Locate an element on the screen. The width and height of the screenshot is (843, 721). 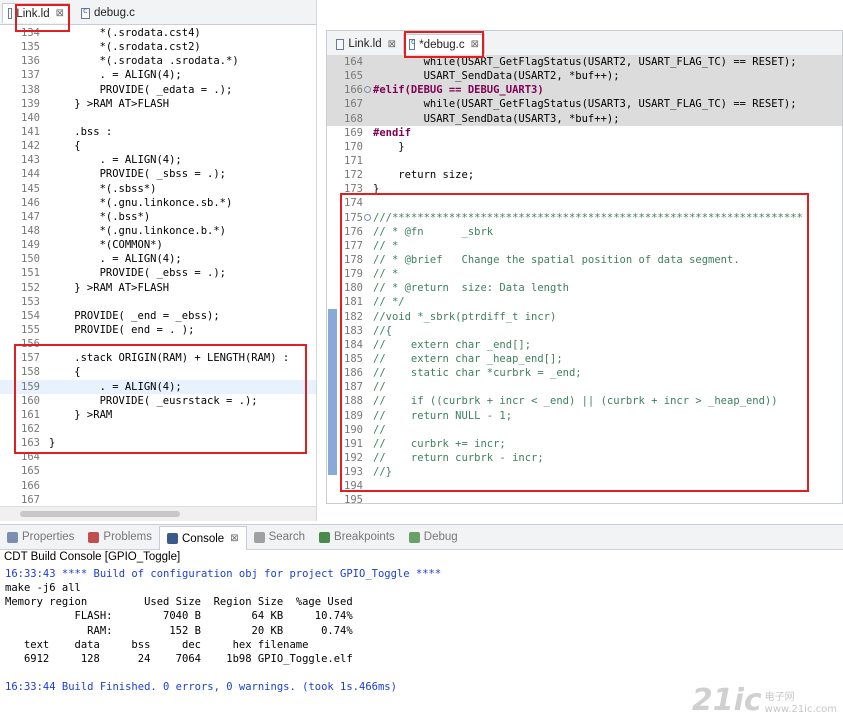
code-line: 166 is located at coordinates (158, 486).